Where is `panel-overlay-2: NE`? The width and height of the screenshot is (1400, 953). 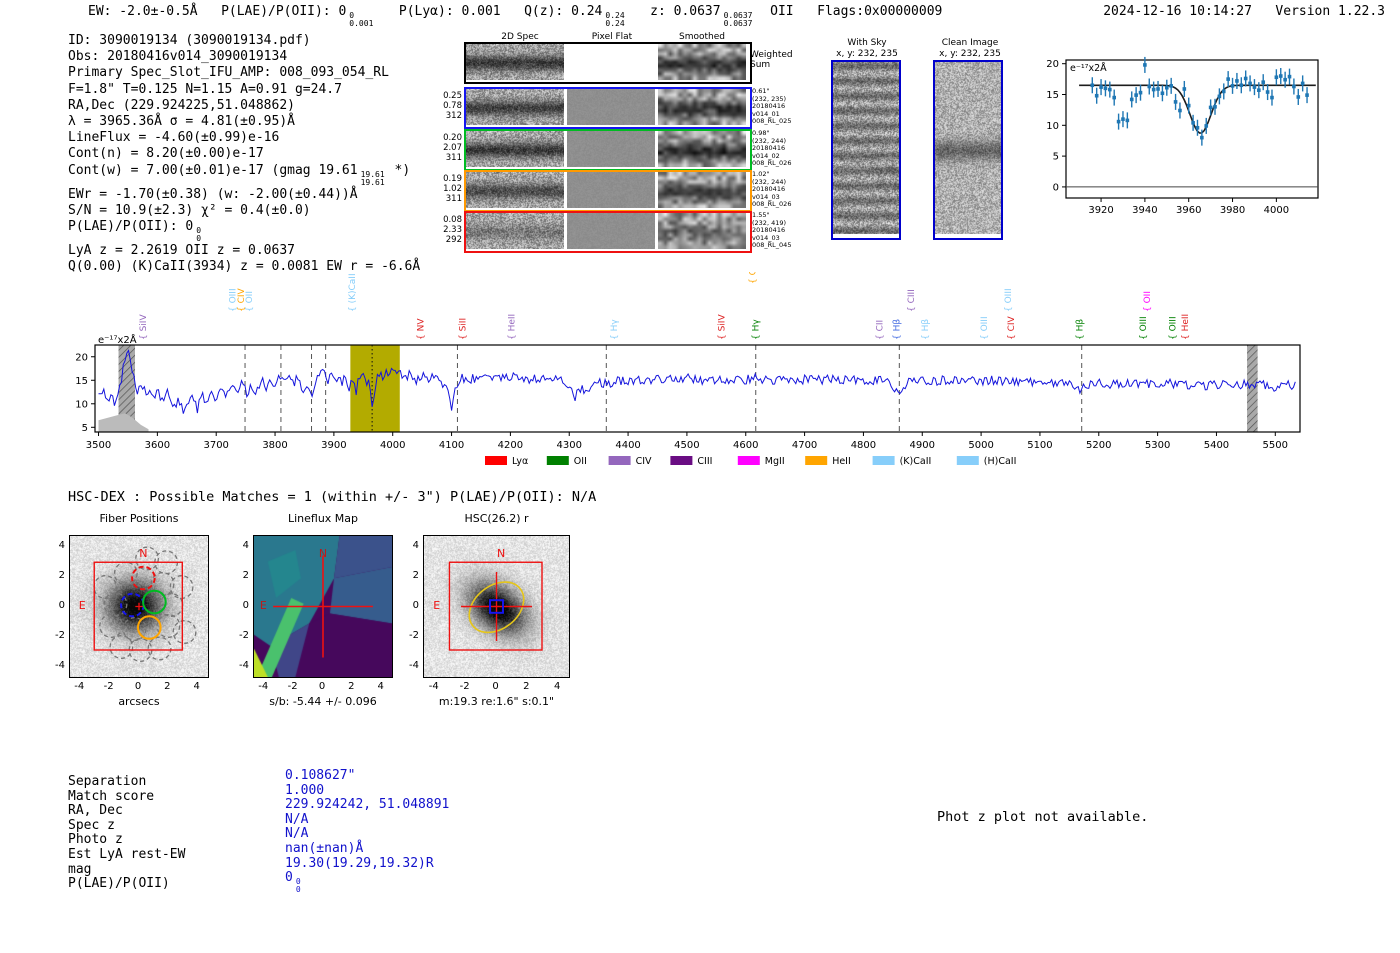 panel-overlay-2: NE is located at coordinates (488, 599).